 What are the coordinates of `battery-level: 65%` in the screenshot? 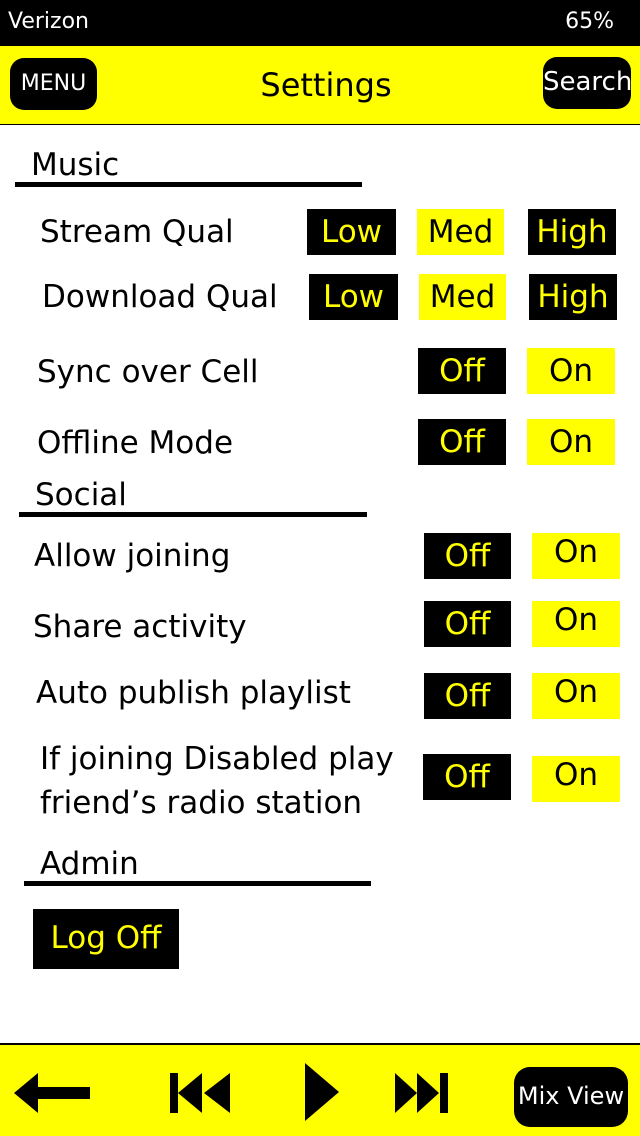 It's located at (589, 21).